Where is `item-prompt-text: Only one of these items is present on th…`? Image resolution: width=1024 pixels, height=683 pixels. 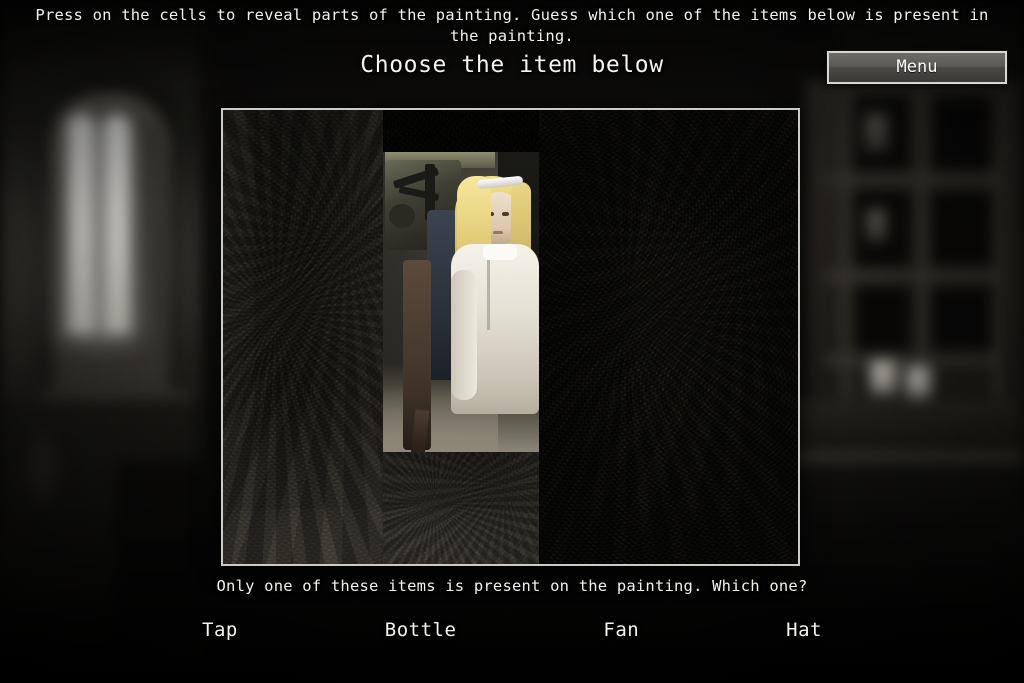 item-prompt-text: Only one of these items is present on th… is located at coordinates (512, 586).